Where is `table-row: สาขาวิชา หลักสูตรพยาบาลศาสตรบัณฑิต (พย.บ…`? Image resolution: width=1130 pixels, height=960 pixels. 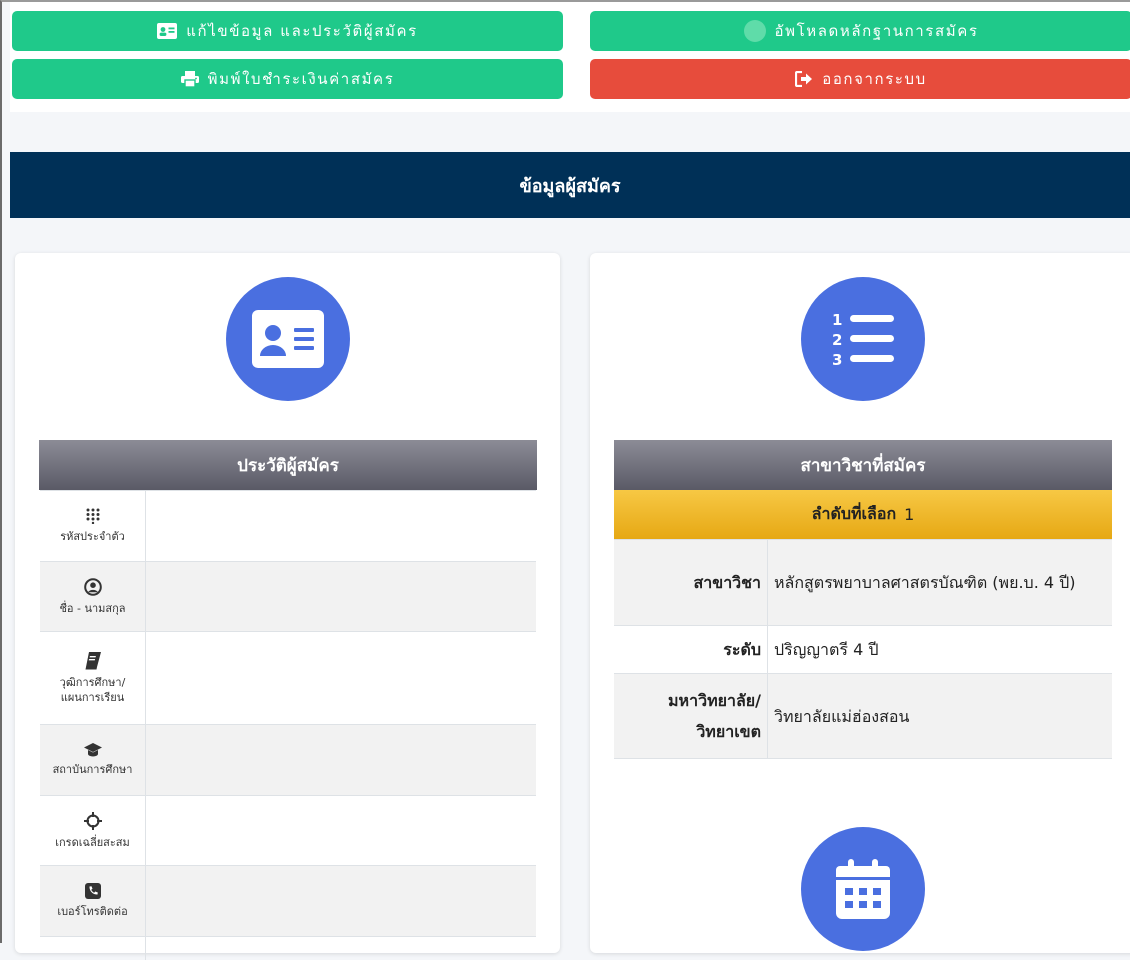
table-row: สาขาวิชา หลักสูตรพยาบาลศาสตรบัณฑิต (พย.บ… is located at coordinates (863, 582).